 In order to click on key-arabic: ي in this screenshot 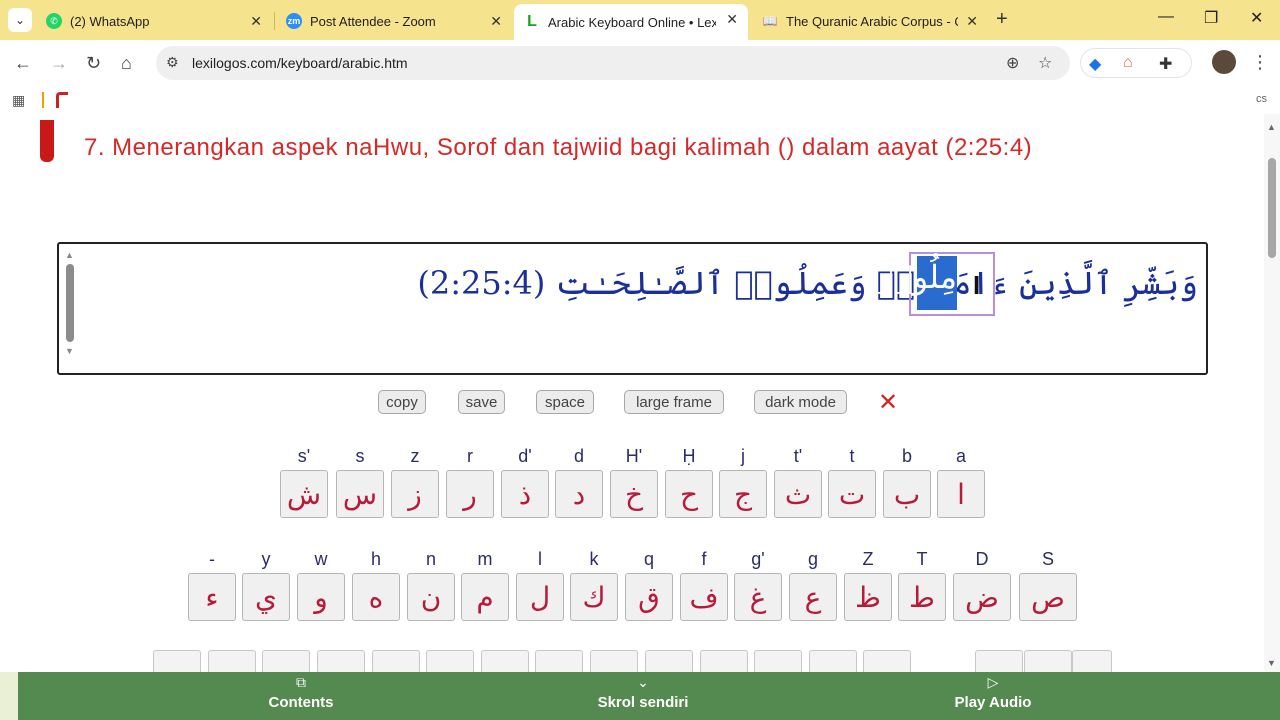, I will do `click(266, 597)`.